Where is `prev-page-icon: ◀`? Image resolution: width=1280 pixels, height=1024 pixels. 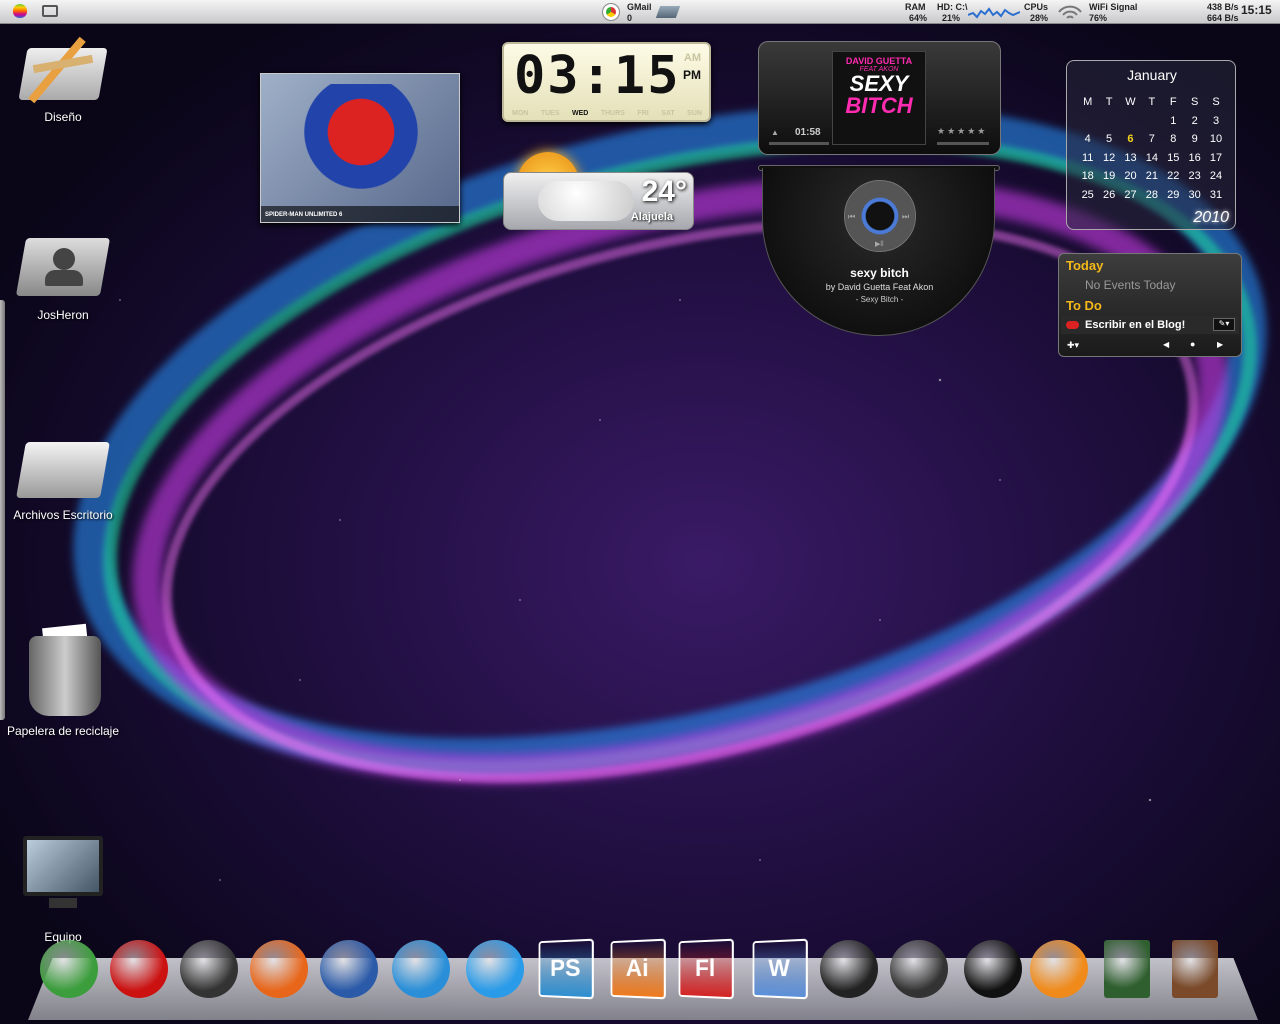 prev-page-icon: ◀ is located at coordinates (1166, 344).